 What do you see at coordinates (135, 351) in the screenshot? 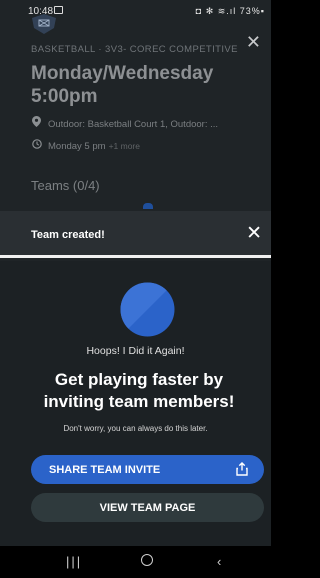
I see `team-name: Hoops! I Did it Again!` at bounding box center [135, 351].